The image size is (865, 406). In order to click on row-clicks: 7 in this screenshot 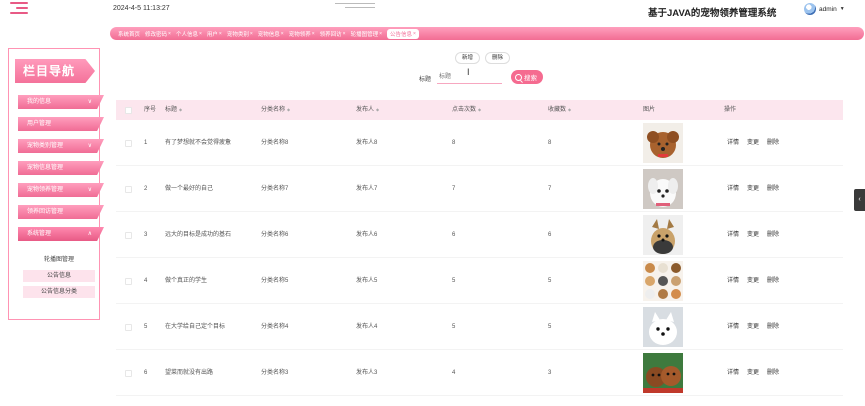, I will do `click(454, 189)`.